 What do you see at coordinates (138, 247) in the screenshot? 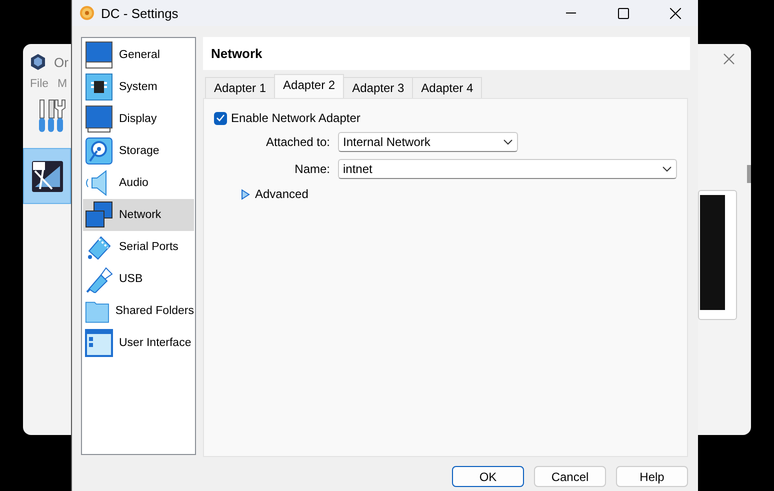
I see `sidebar-item: Serial Ports` at bounding box center [138, 247].